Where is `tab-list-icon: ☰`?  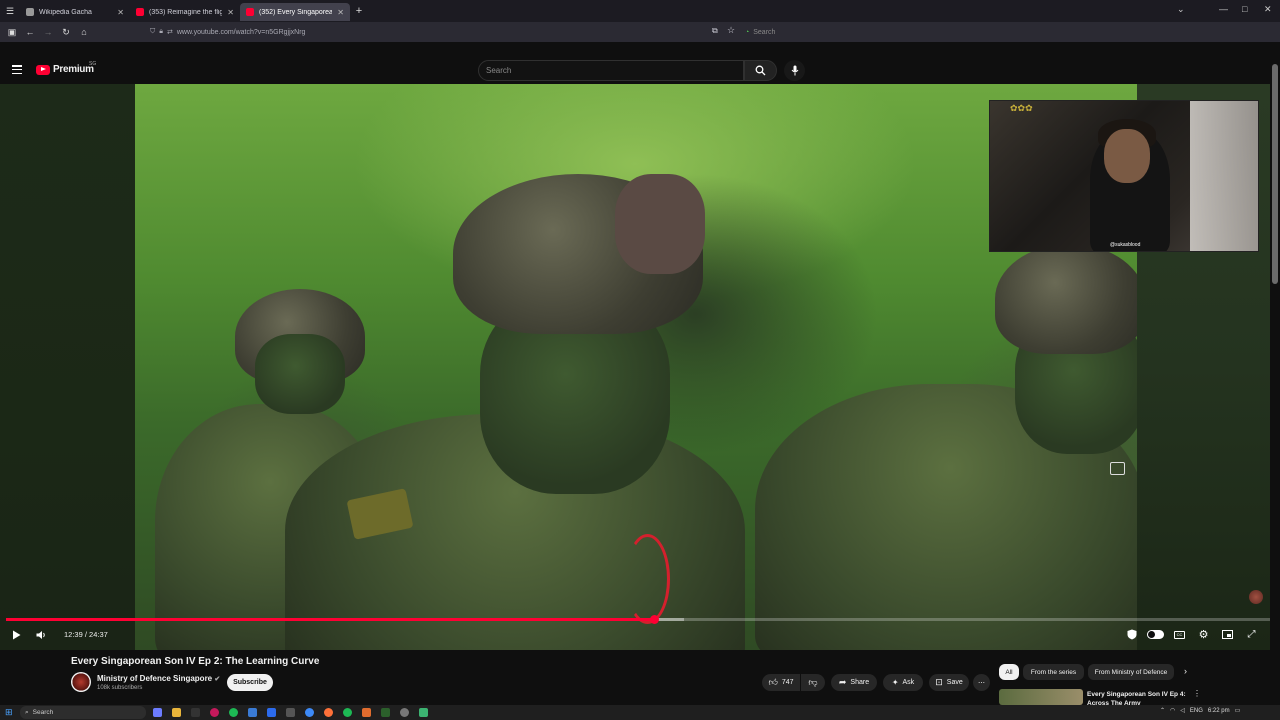 tab-list-icon: ☰ is located at coordinates (10, 11).